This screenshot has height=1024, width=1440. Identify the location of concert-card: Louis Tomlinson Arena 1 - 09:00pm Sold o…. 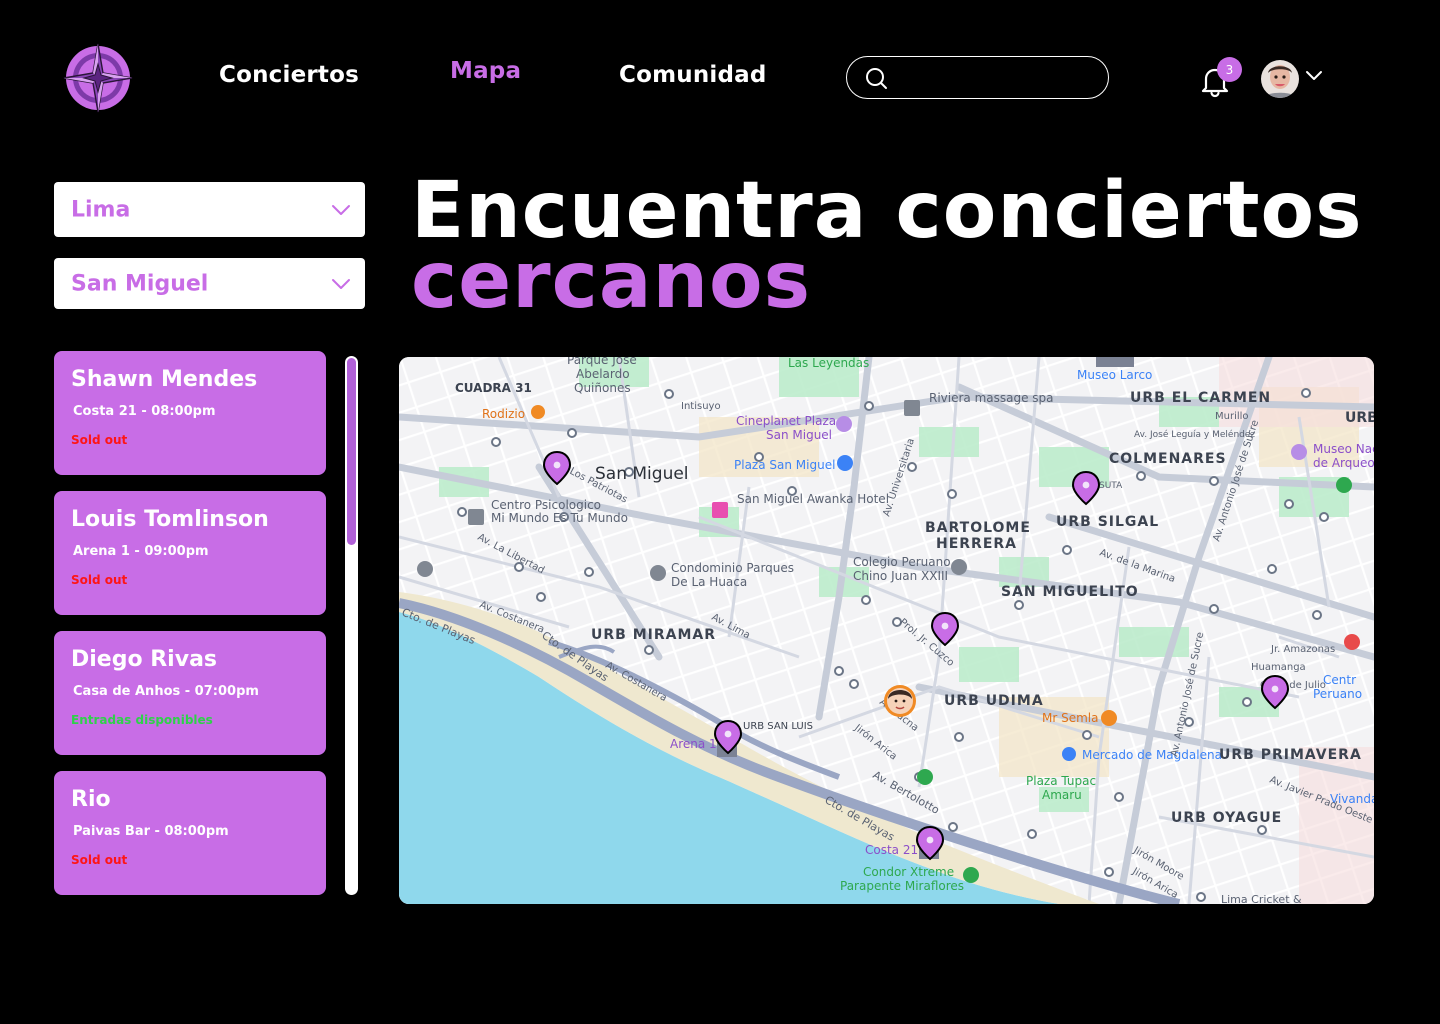
(190, 553).